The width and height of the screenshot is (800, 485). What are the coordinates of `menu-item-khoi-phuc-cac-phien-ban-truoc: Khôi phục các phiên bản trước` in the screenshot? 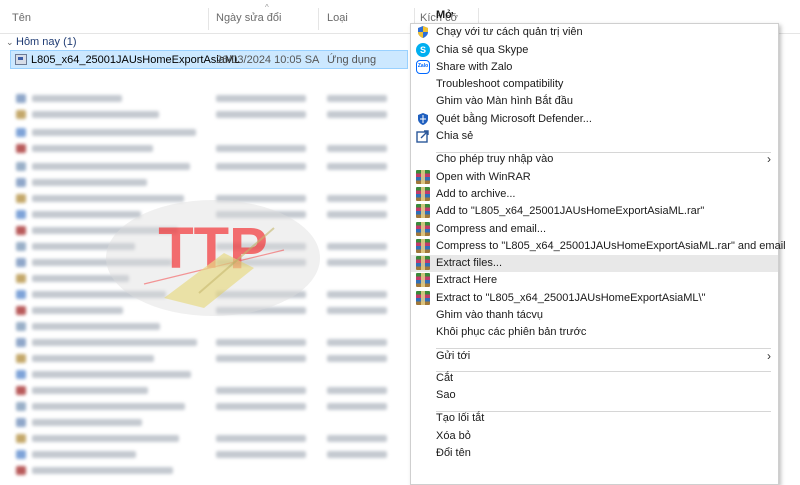 It's located at (594, 332).